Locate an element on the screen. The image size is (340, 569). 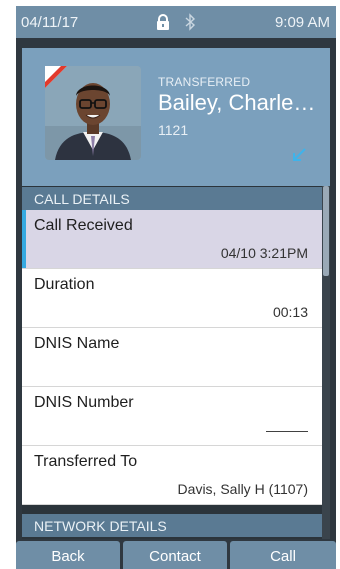
status-bar: 04/11/17 9:09 AM is located at coordinates (176, 22).